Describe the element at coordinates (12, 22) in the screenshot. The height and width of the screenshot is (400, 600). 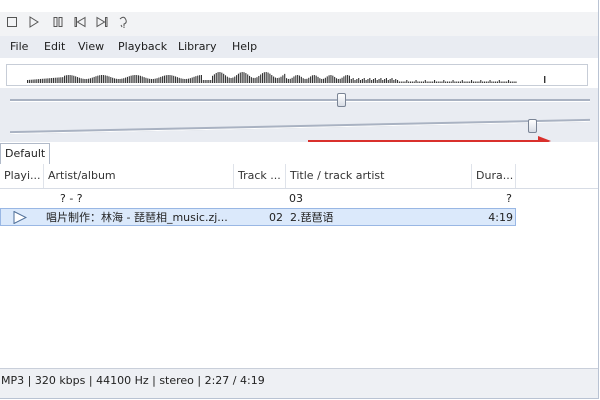
I see `stop-icon` at that location.